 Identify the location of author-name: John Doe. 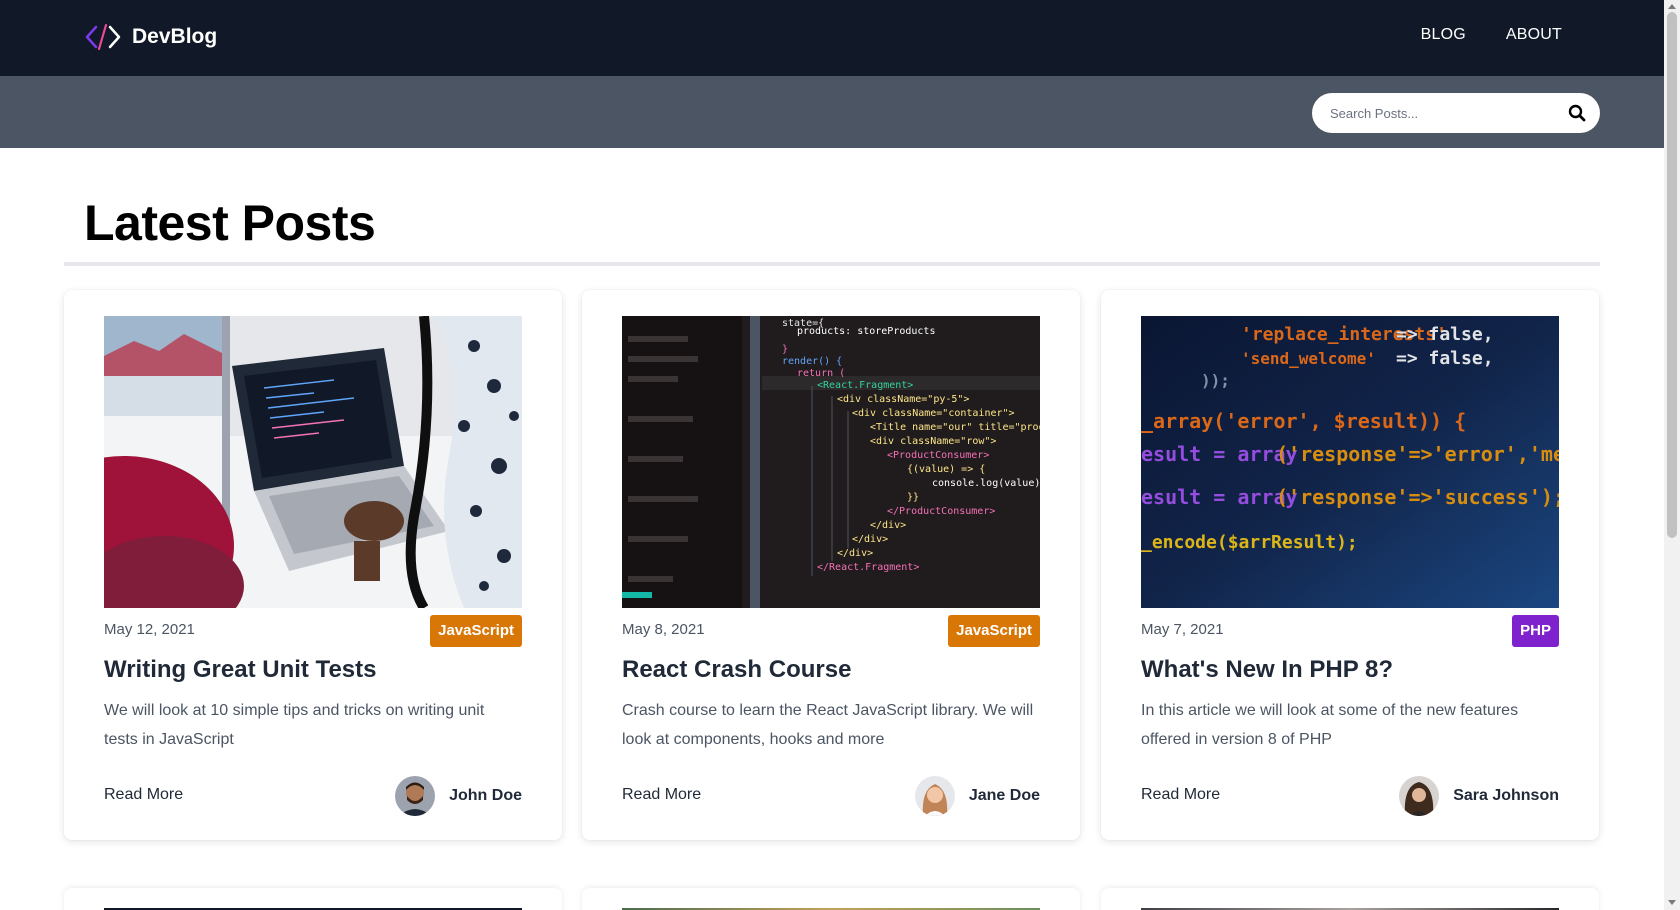
(485, 795).